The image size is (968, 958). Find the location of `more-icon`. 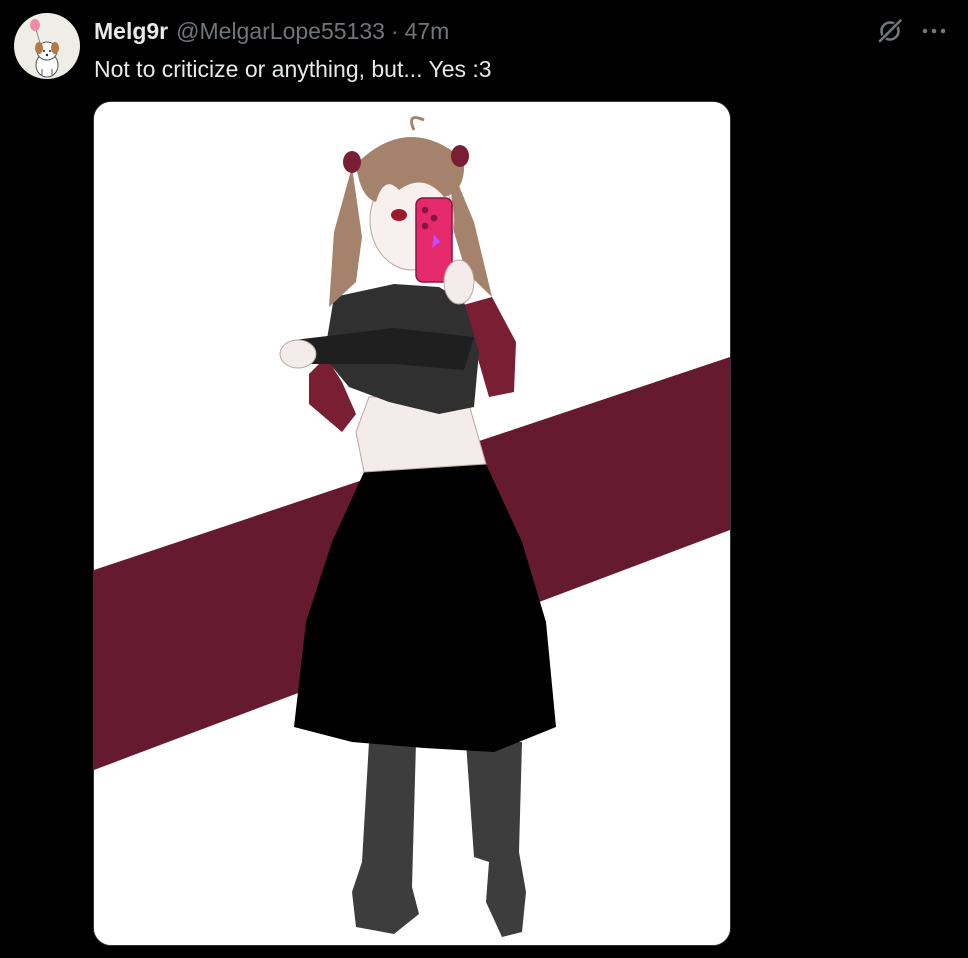

more-icon is located at coordinates (934, 31).